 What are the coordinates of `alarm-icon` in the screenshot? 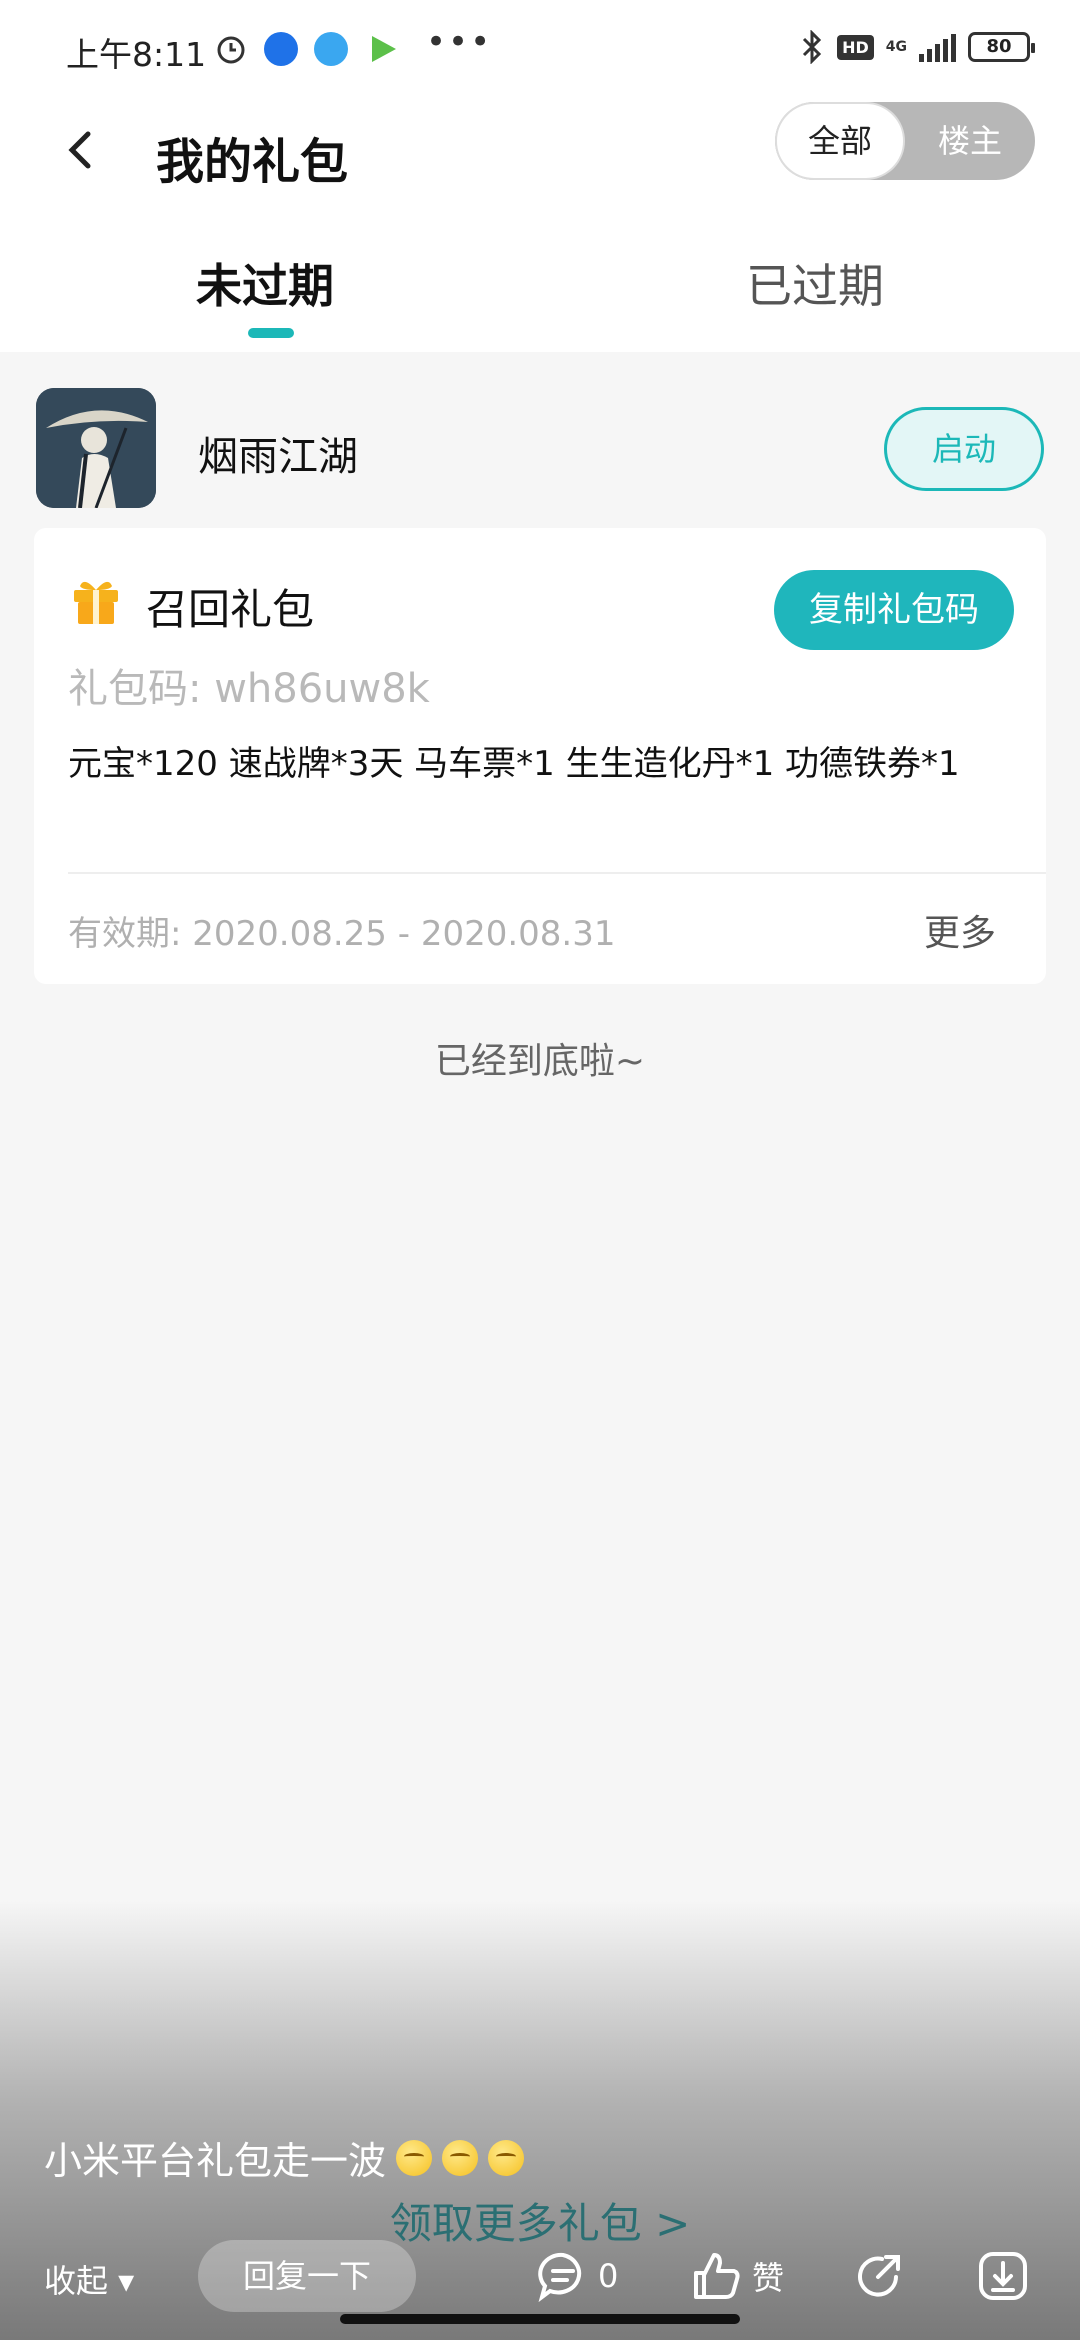 It's located at (231, 50).